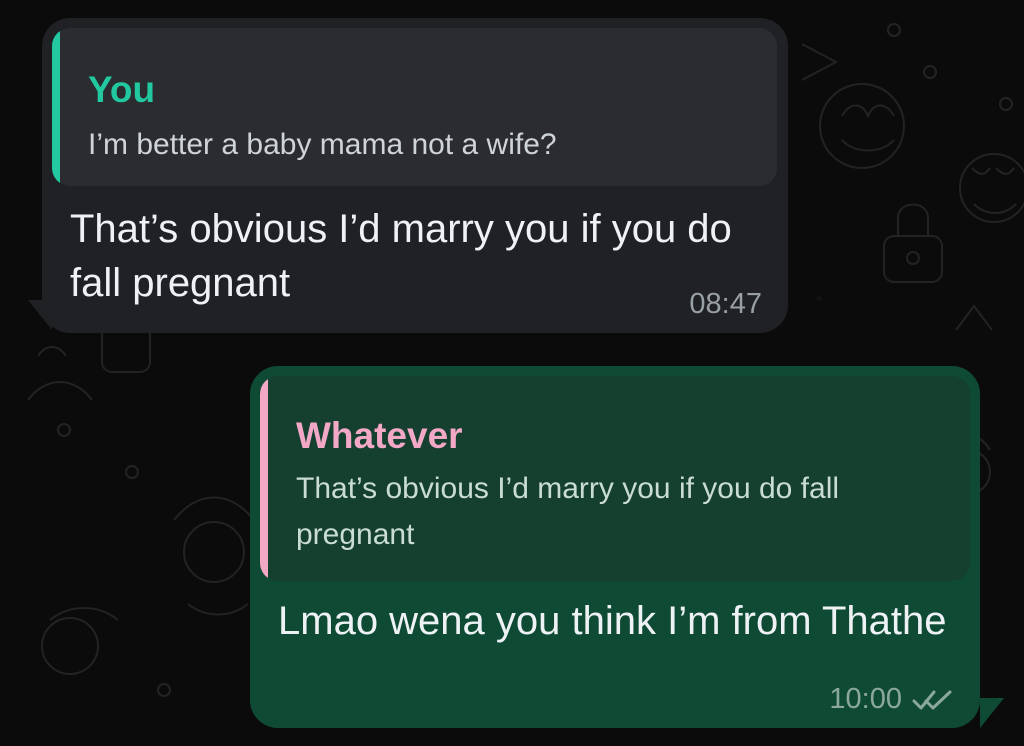  I want to click on outgoing-message-time: 10:00, so click(865, 699).